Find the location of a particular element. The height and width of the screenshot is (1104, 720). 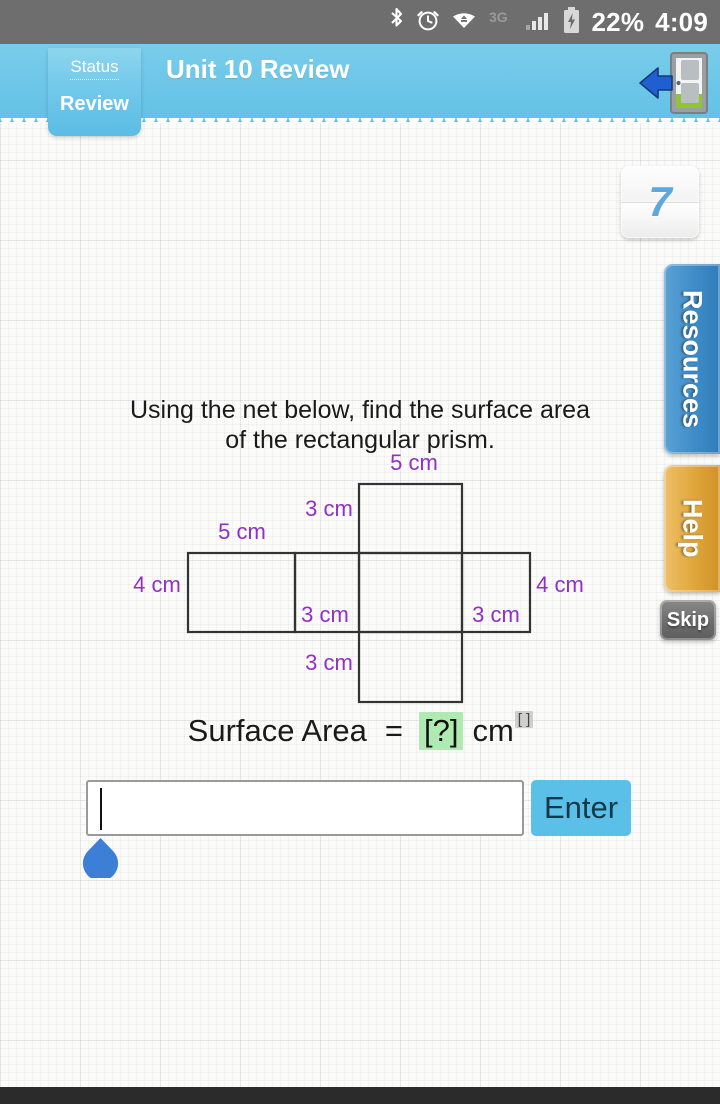

question-counter: 7 is located at coordinates (660, 202).